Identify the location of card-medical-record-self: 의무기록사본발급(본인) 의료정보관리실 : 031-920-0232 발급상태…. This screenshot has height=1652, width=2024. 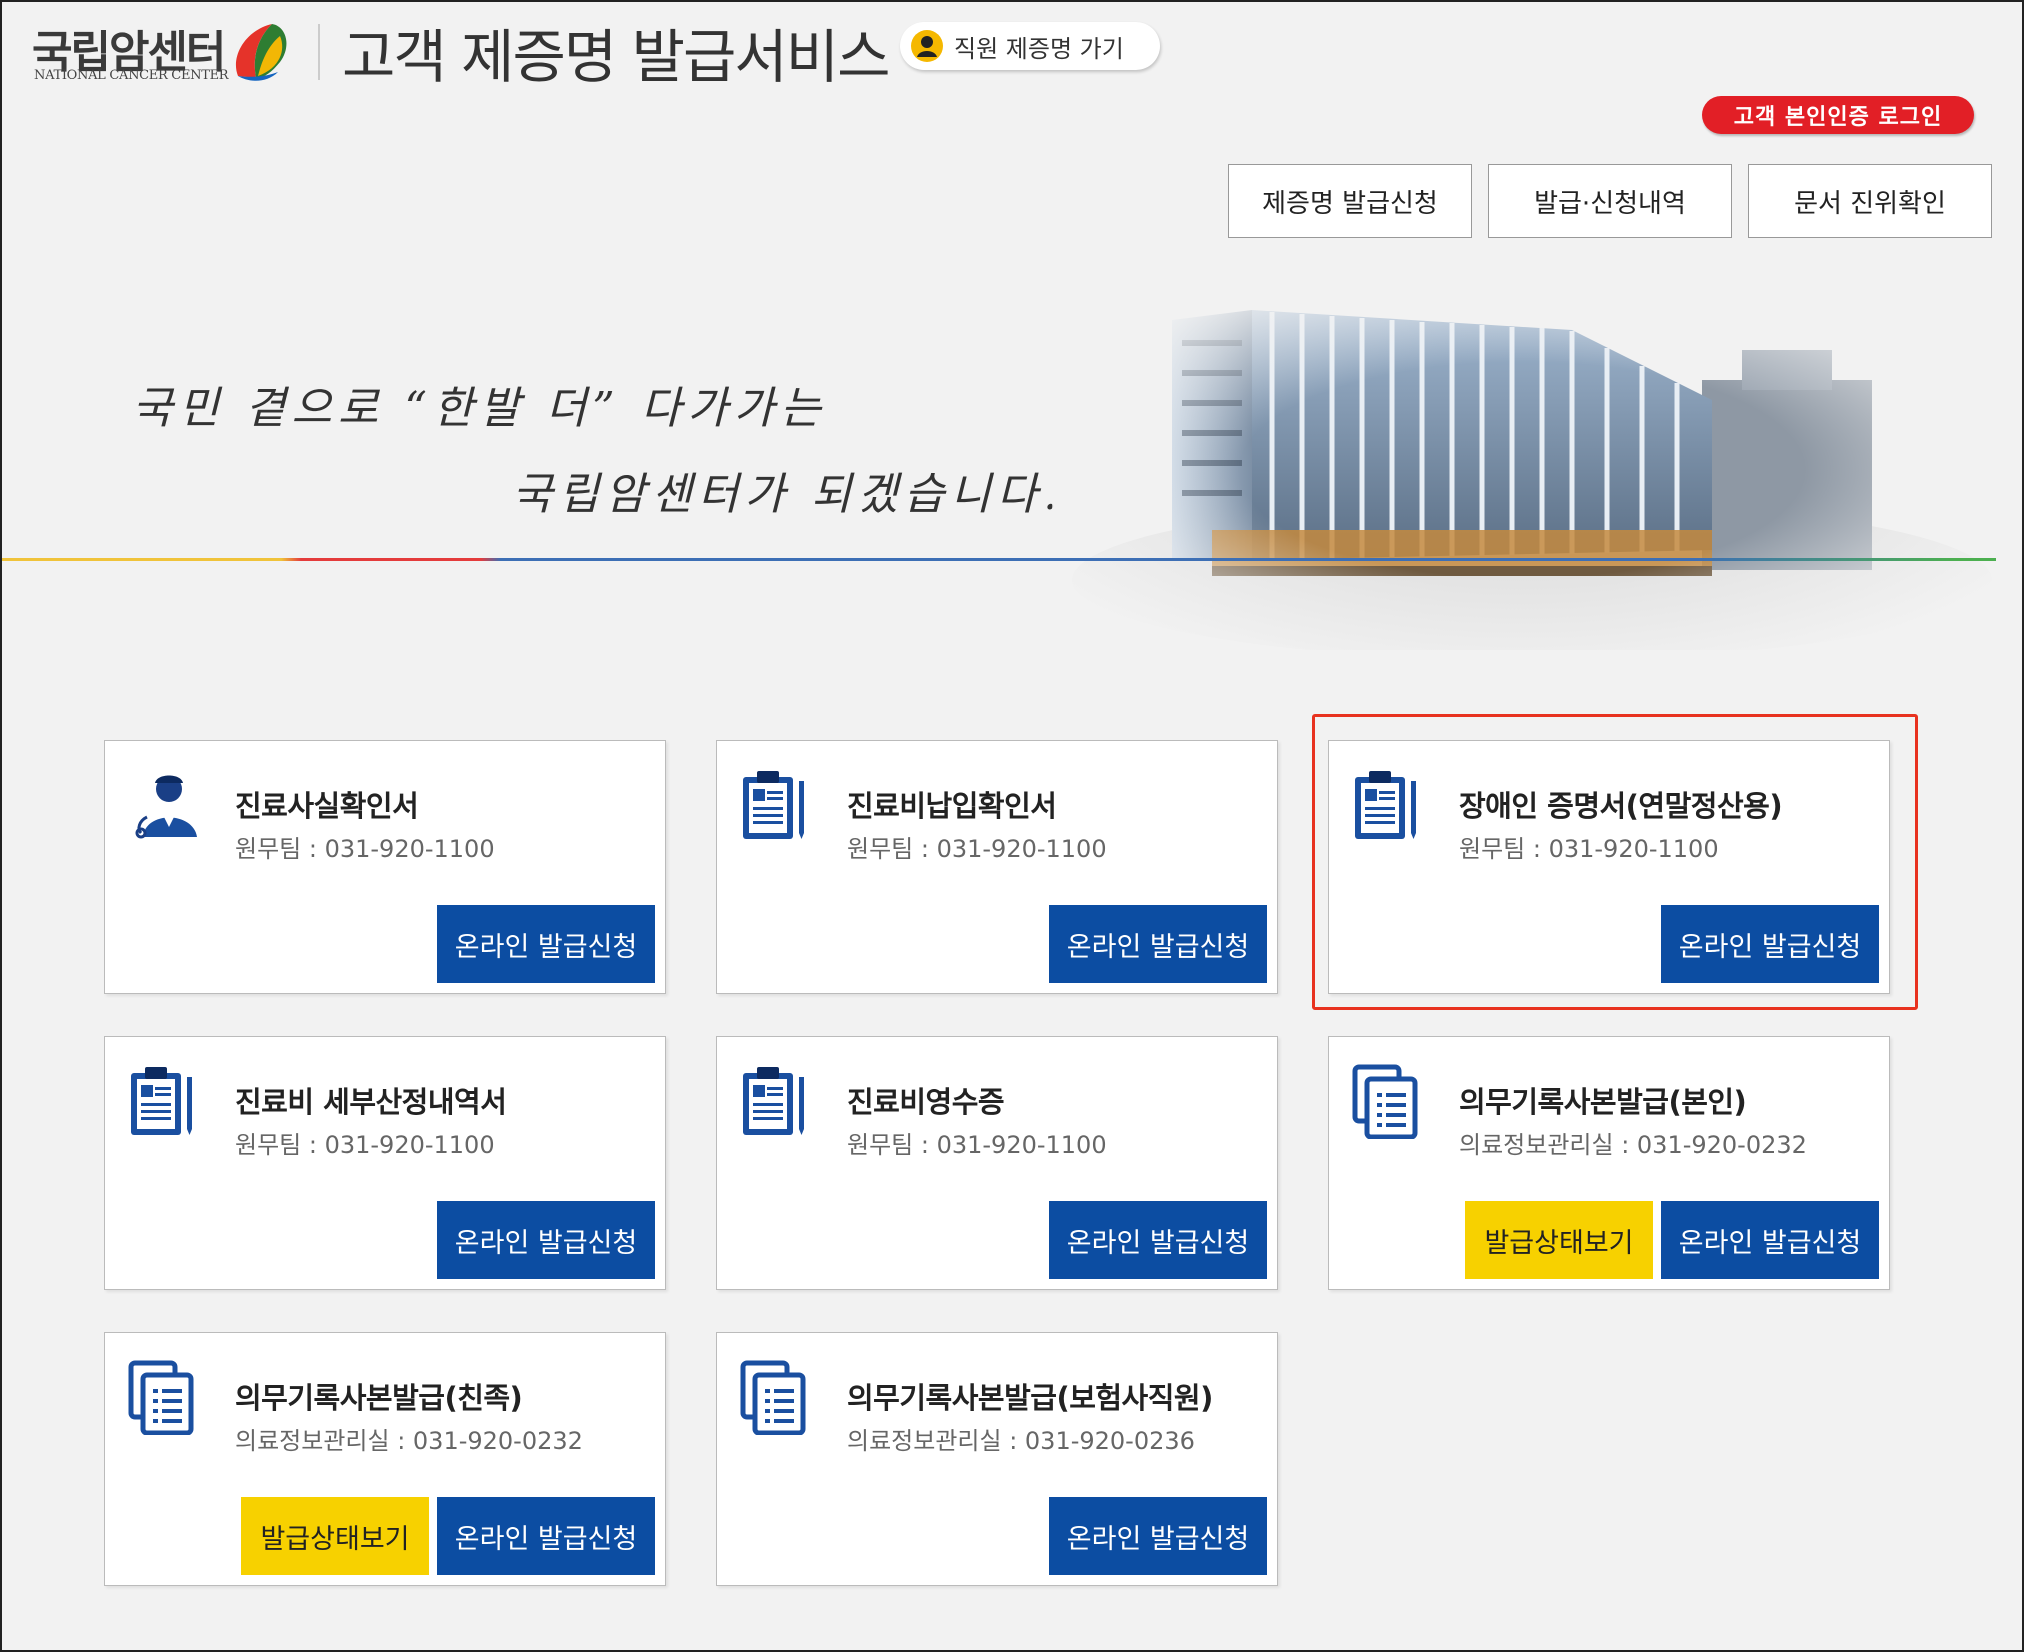
(1609, 1163).